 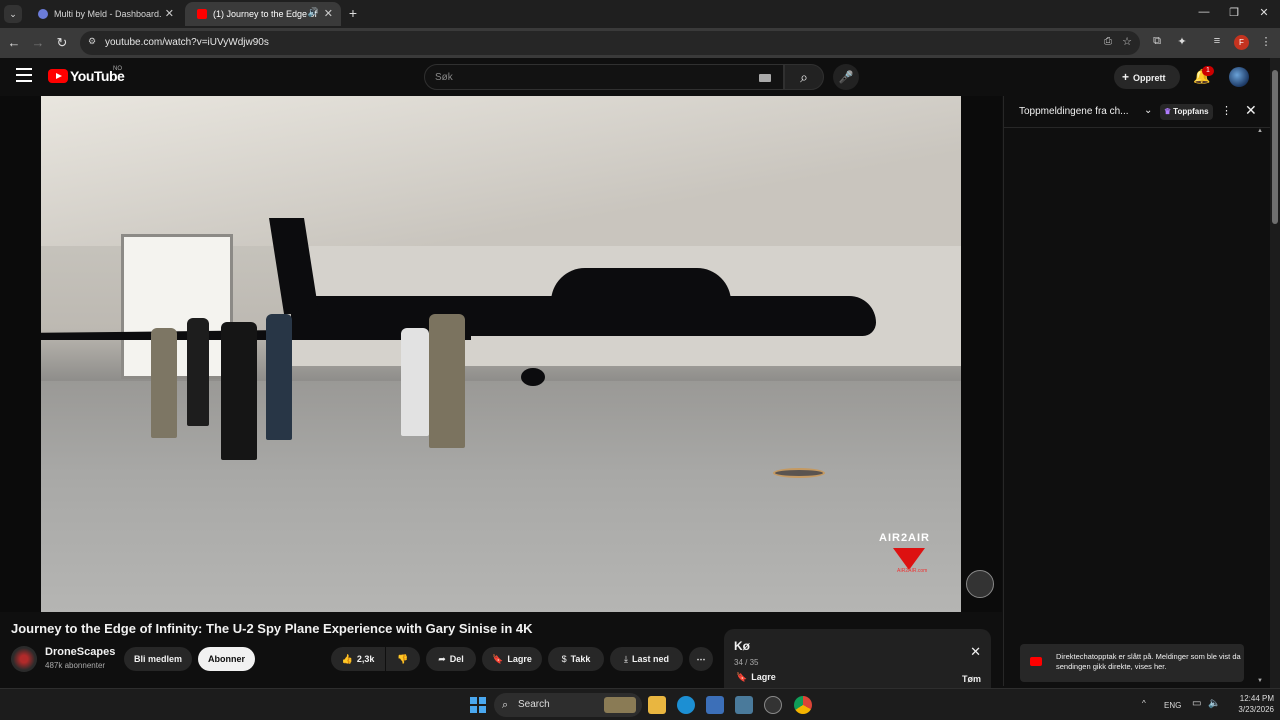 I want to click on air2air-url: AIR2AIR.com, so click(x=912, y=571).